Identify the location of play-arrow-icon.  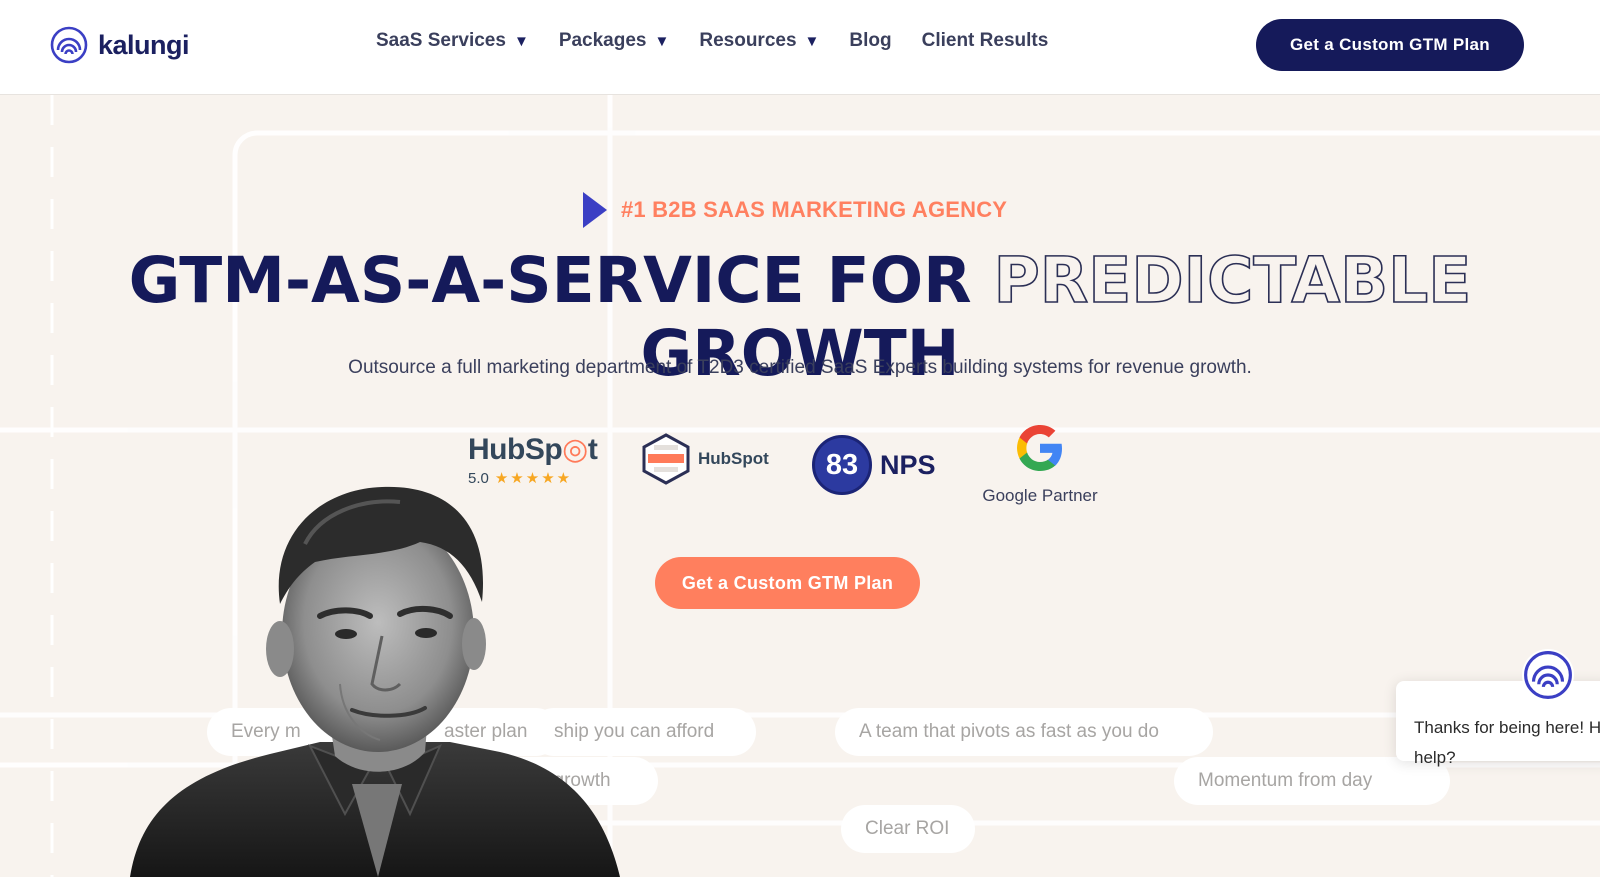
(595, 210).